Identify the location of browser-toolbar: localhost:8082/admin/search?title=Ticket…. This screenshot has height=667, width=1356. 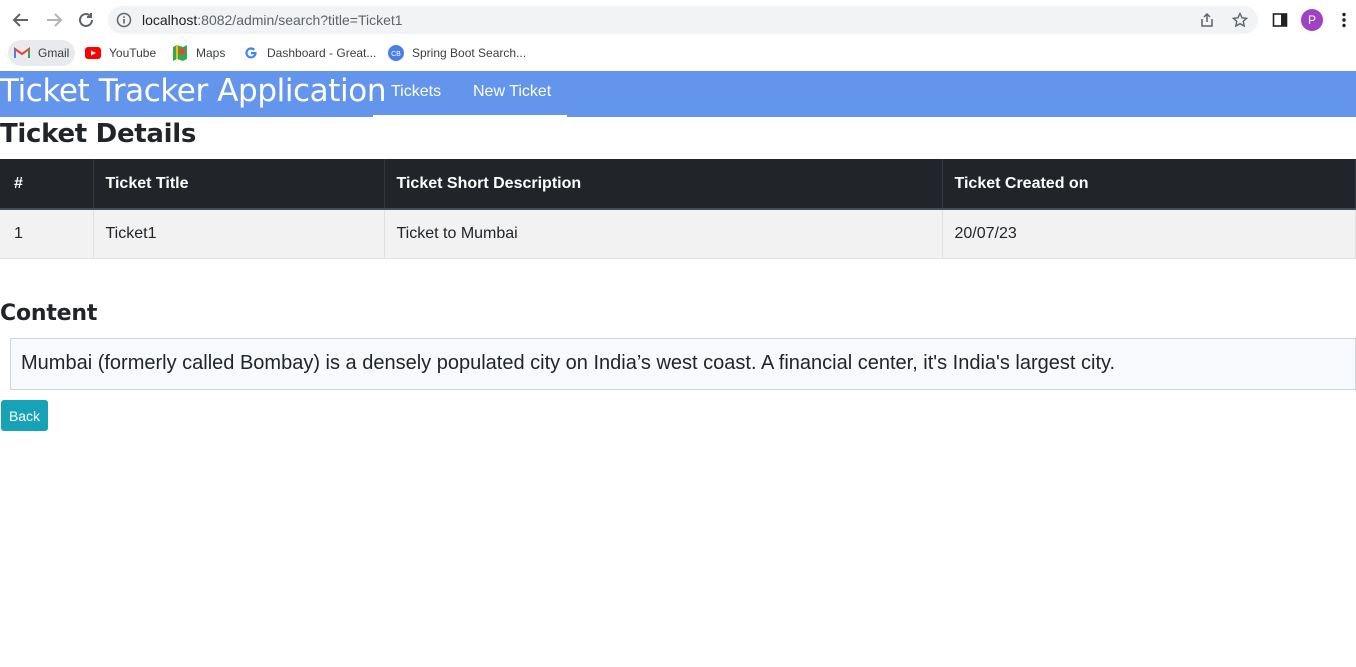
(678, 20).